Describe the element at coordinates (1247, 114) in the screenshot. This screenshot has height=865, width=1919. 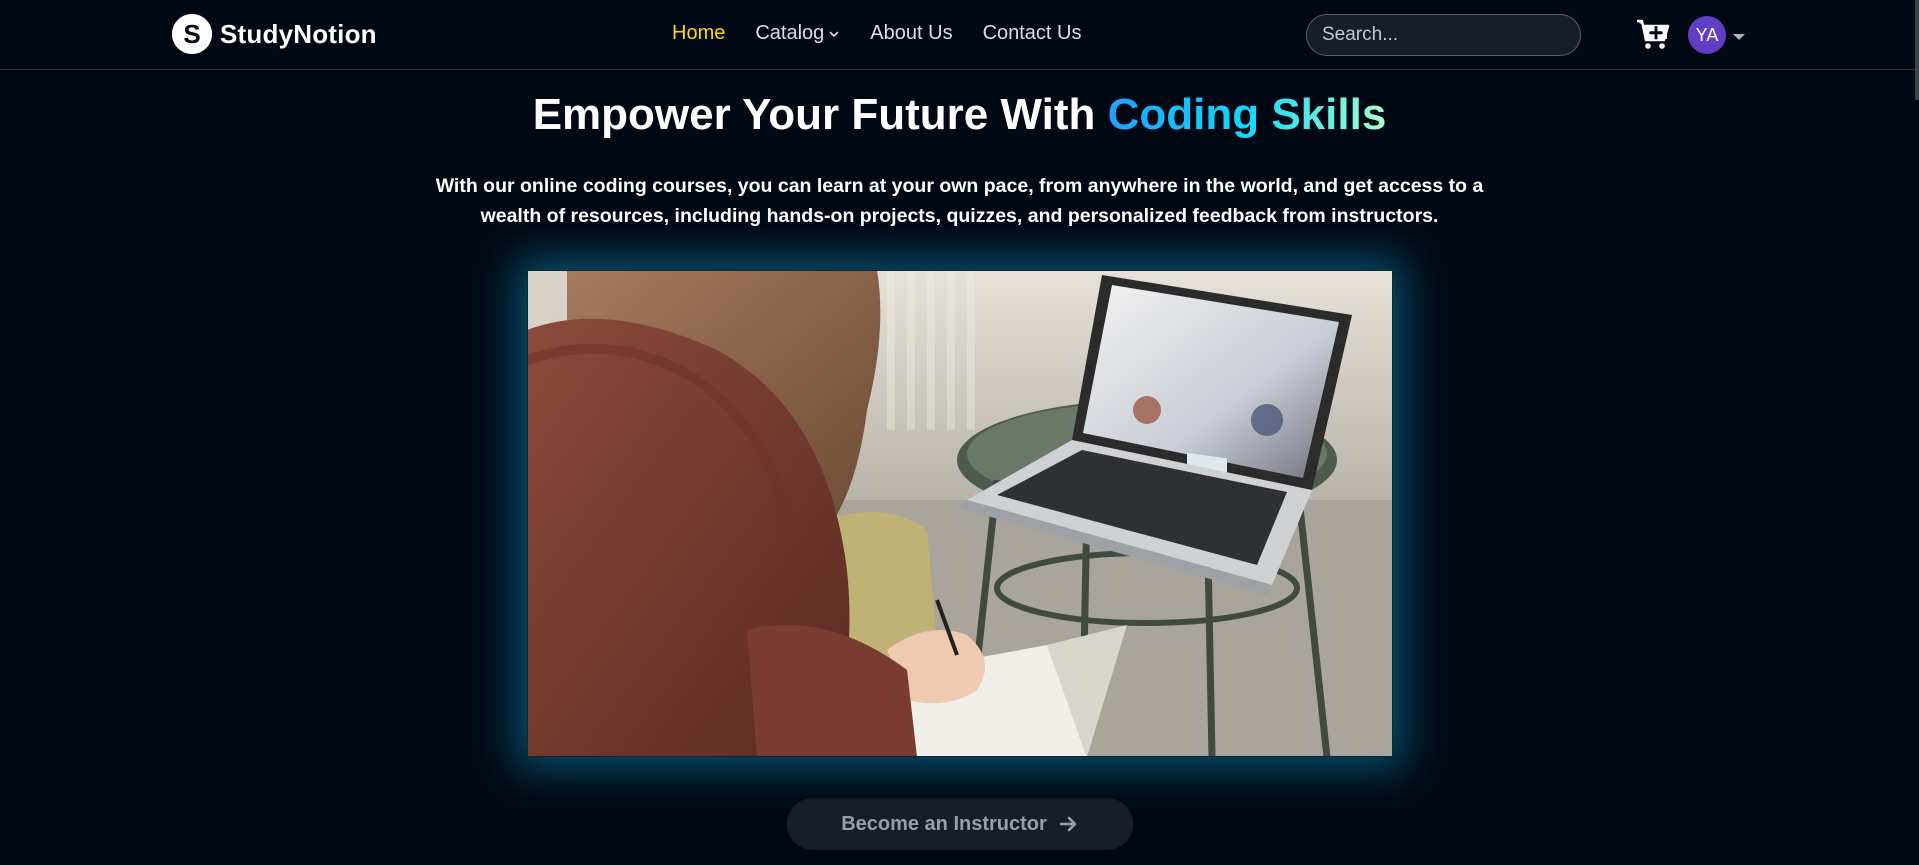
I see `hero-title-highlight: Coding Skills` at that location.